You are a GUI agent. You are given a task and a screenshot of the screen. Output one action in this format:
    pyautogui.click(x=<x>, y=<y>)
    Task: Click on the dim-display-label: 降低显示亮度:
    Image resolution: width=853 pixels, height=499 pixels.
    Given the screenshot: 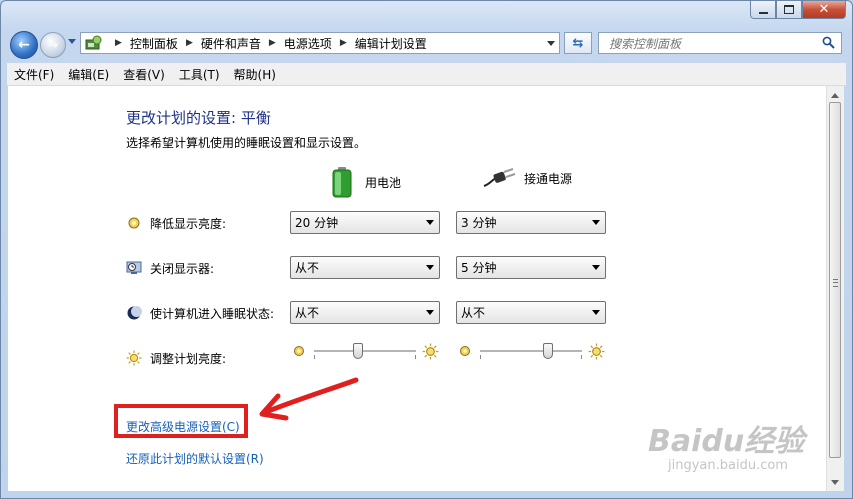 What is the action you would take?
    pyautogui.click(x=188, y=223)
    